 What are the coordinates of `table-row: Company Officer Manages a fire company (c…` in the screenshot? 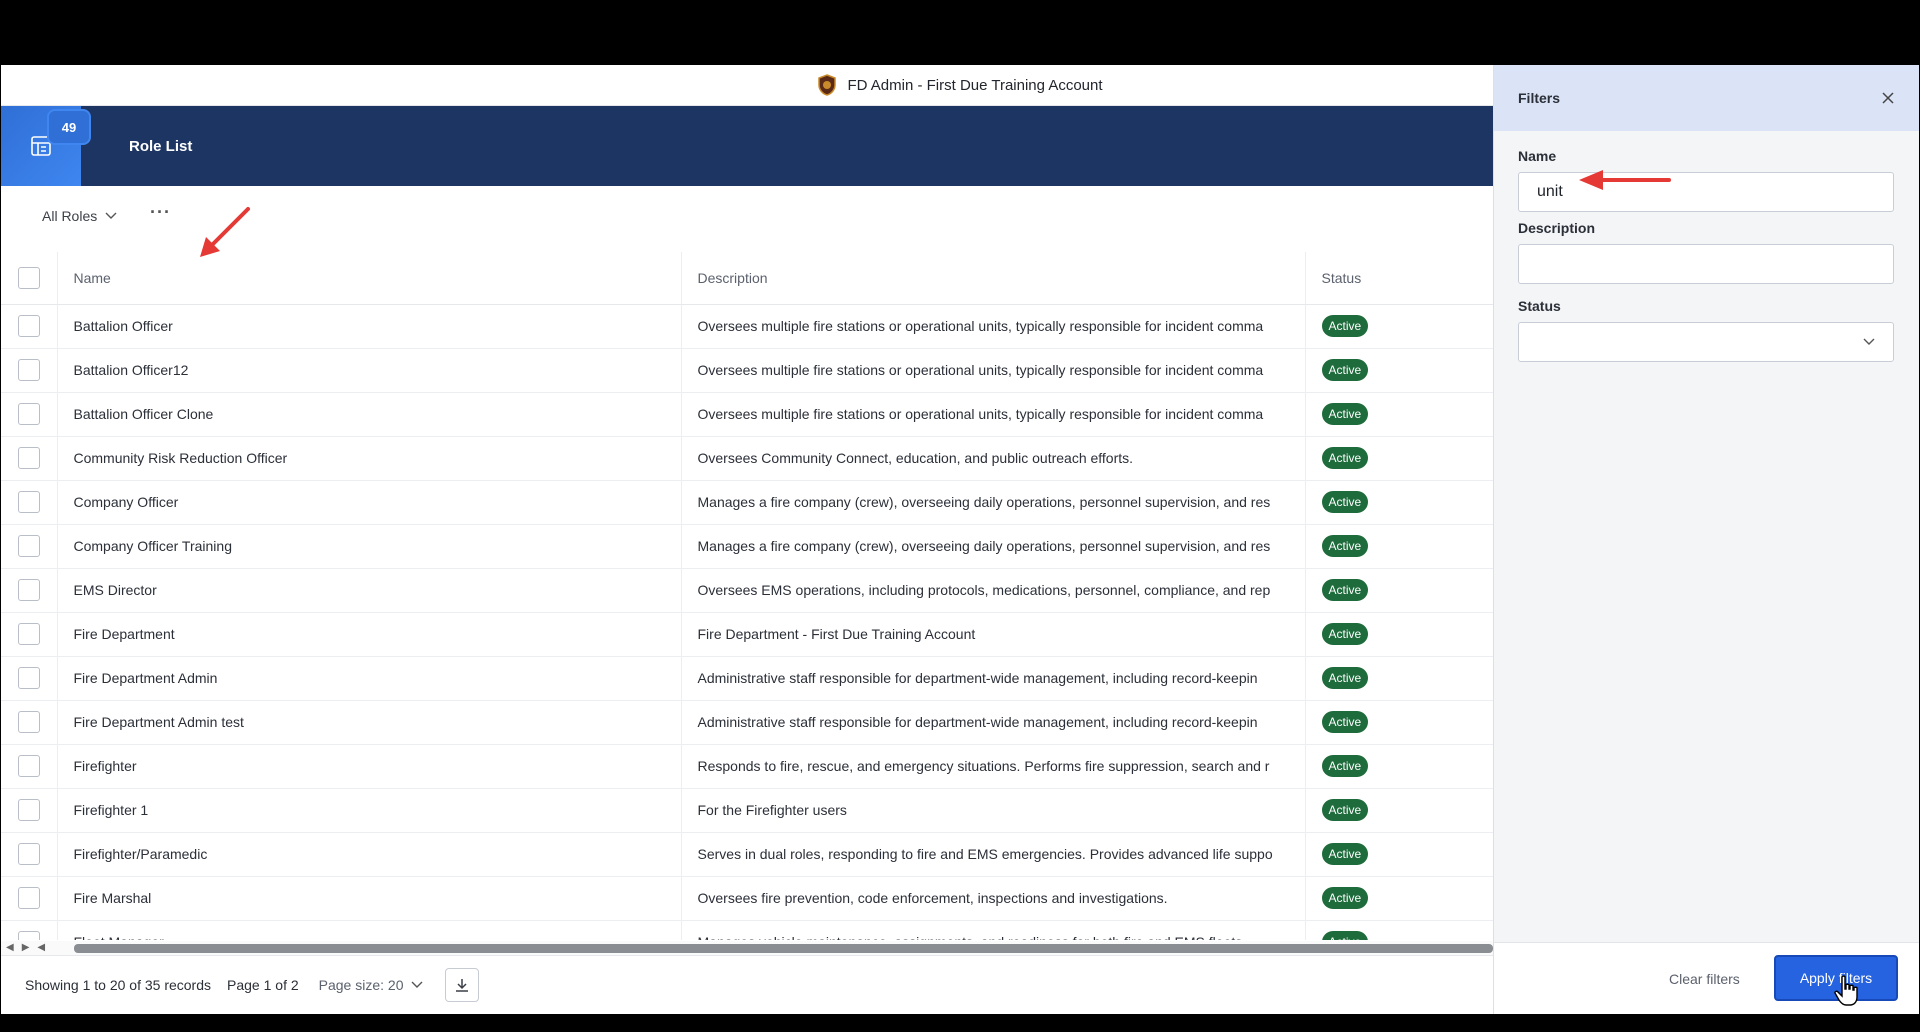 It's located at (747, 502).